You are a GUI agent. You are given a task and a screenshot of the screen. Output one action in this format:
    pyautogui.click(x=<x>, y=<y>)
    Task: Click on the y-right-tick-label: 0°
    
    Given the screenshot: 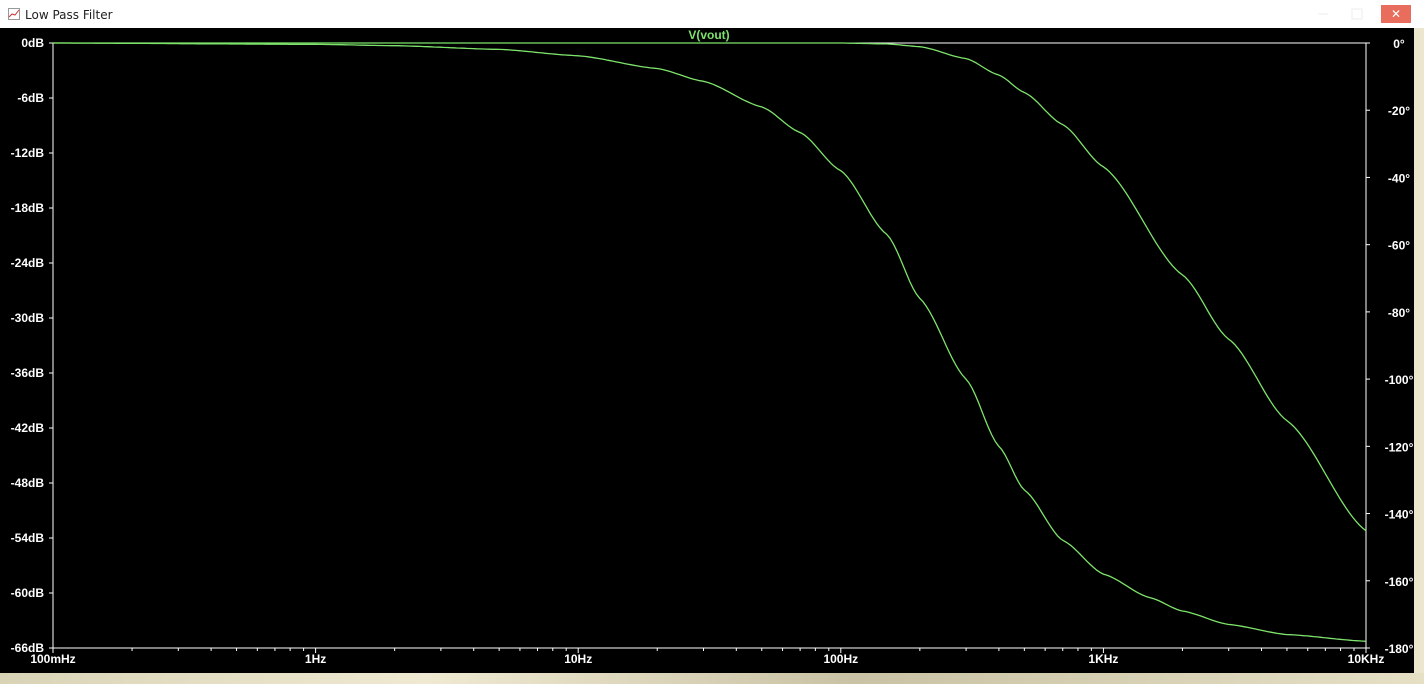 What is the action you would take?
    pyautogui.click(x=1399, y=44)
    